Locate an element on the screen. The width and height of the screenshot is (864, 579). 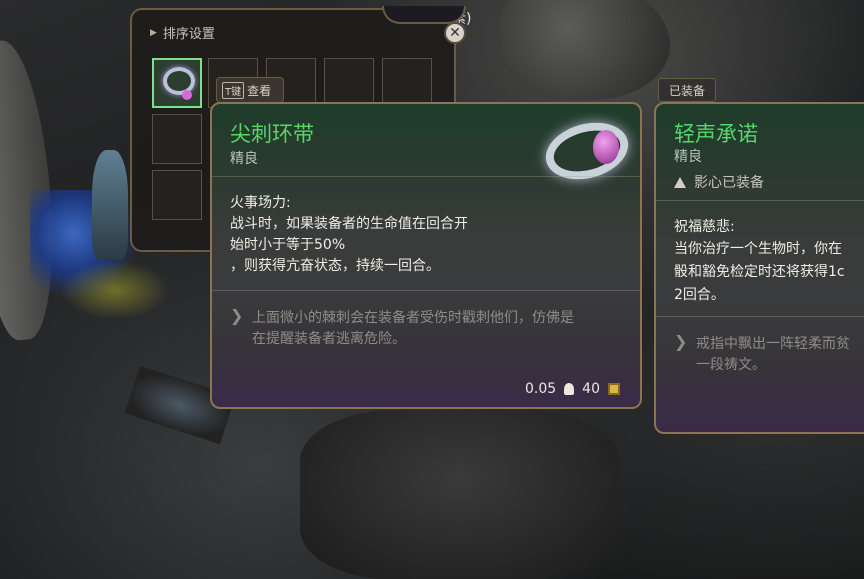
item-footer: 0.05 40 is located at coordinates (572, 389).